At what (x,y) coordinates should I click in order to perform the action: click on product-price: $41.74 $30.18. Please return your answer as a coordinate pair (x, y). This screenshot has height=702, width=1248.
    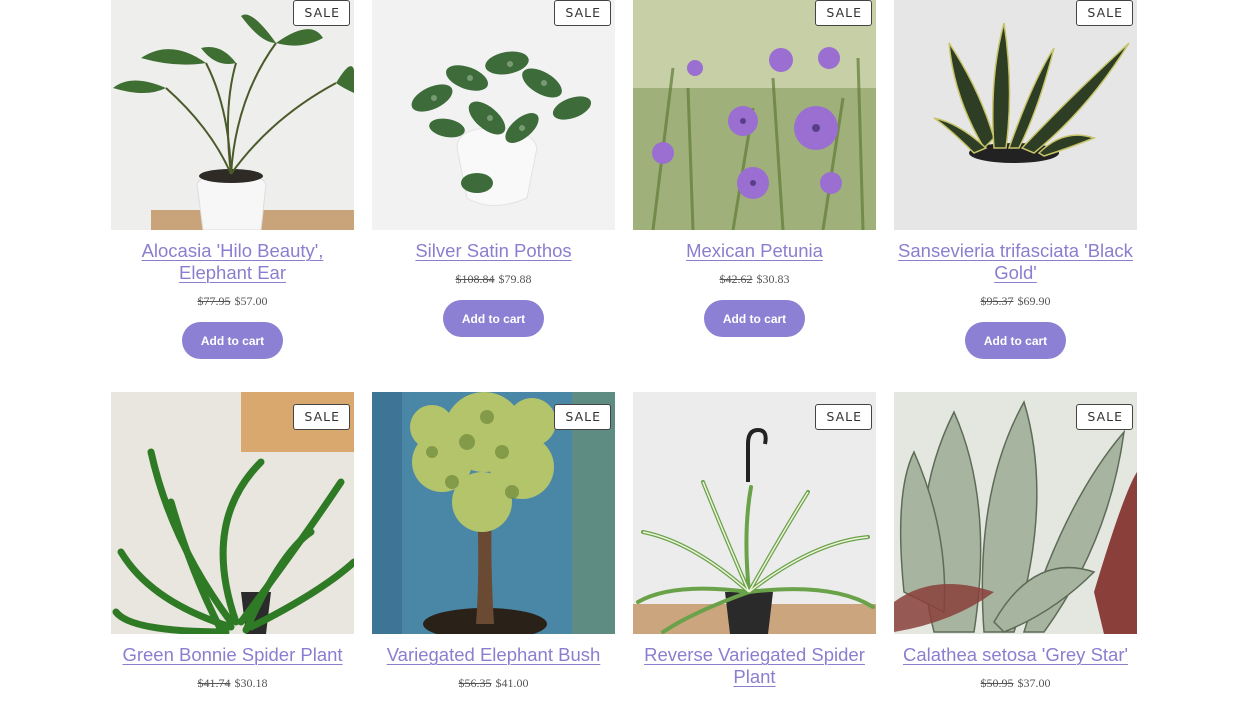
    Looking at the image, I should click on (233, 683).